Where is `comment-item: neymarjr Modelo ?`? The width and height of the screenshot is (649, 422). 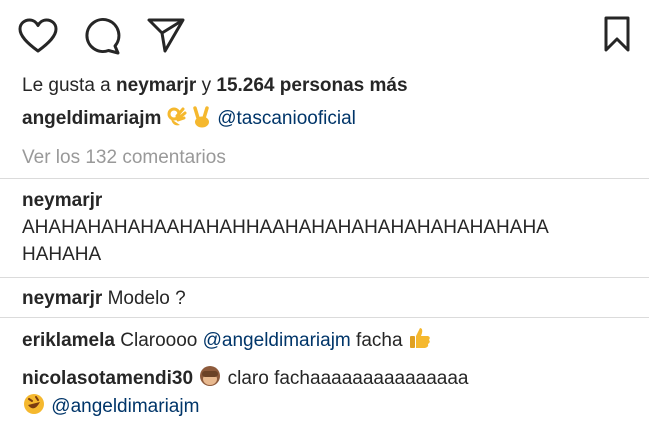
comment-item: neymarjr Modelo ? is located at coordinates (104, 299).